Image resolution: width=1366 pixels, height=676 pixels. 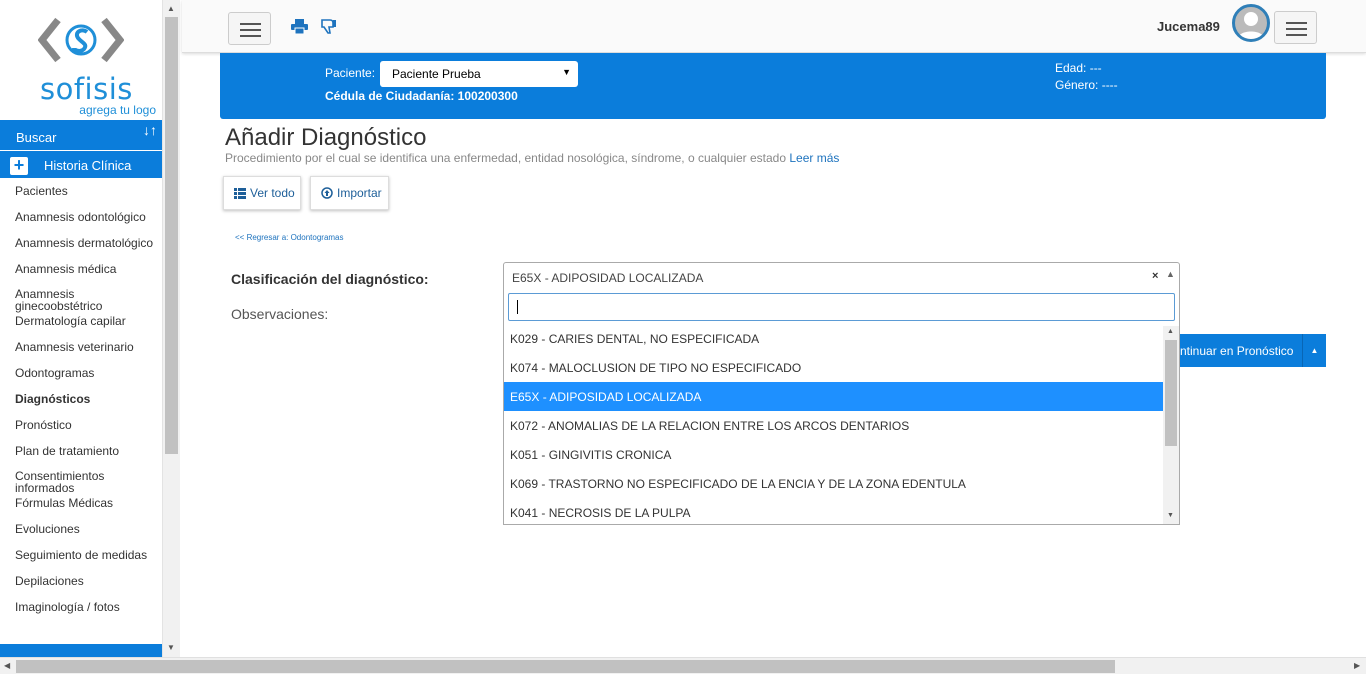 What do you see at coordinates (833, 454) in the screenshot?
I see `dropdown-option: K051 - GINGIVITIS CRONICA` at bounding box center [833, 454].